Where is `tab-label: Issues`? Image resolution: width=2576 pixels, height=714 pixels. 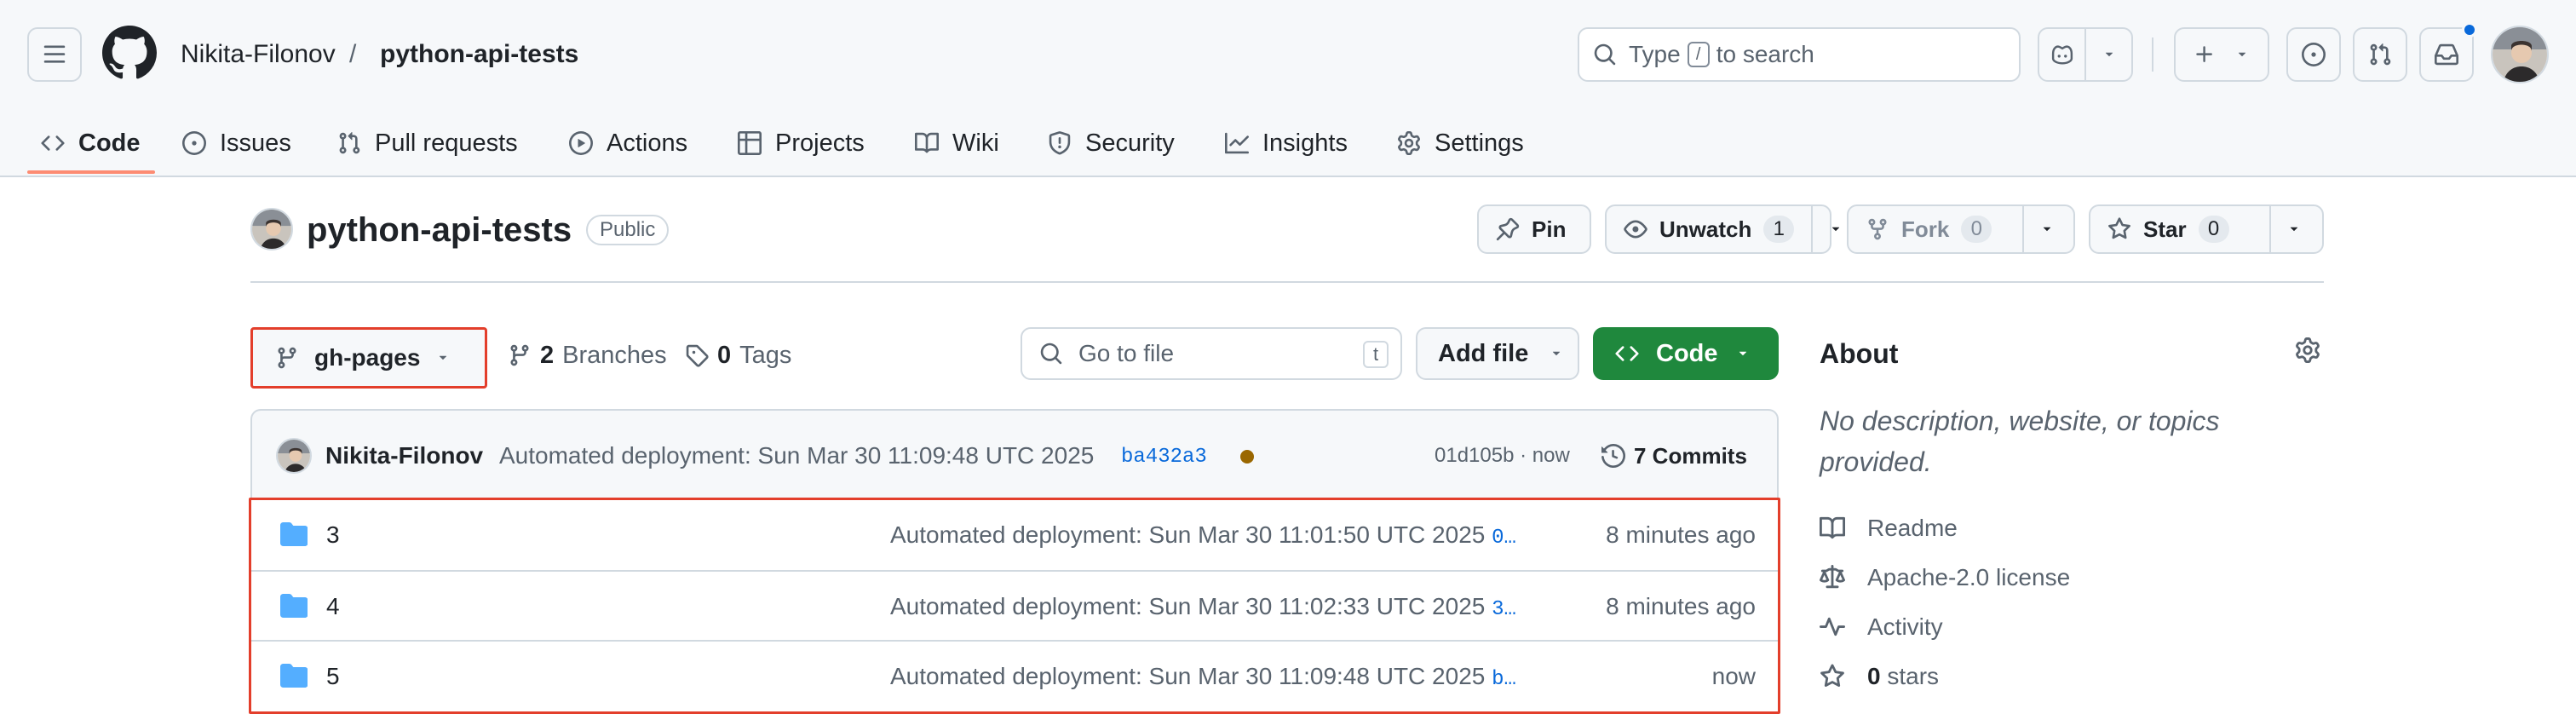 tab-label: Issues is located at coordinates (256, 143).